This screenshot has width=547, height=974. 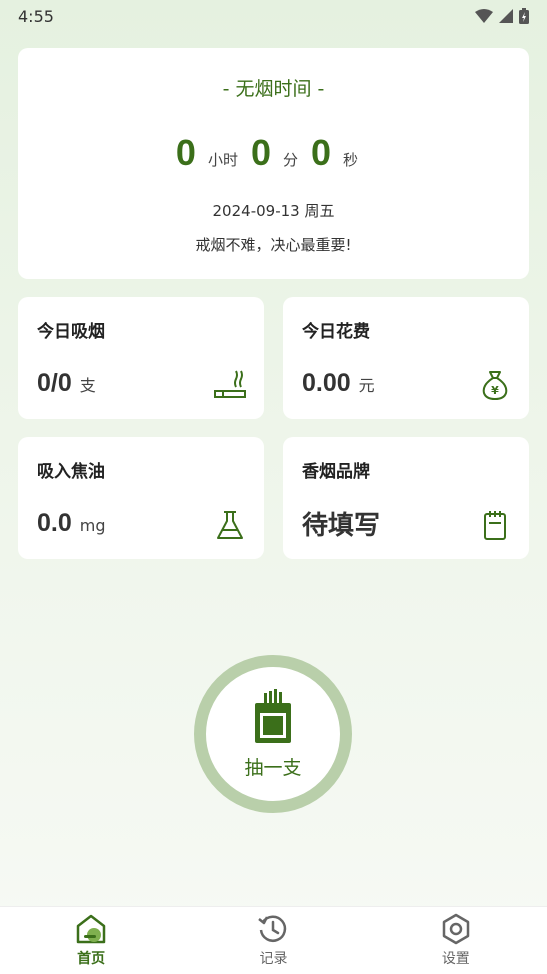 What do you see at coordinates (273, 959) in the screenshot?
I see `nav-label-records: 记录` at bounding box center [273, 959].